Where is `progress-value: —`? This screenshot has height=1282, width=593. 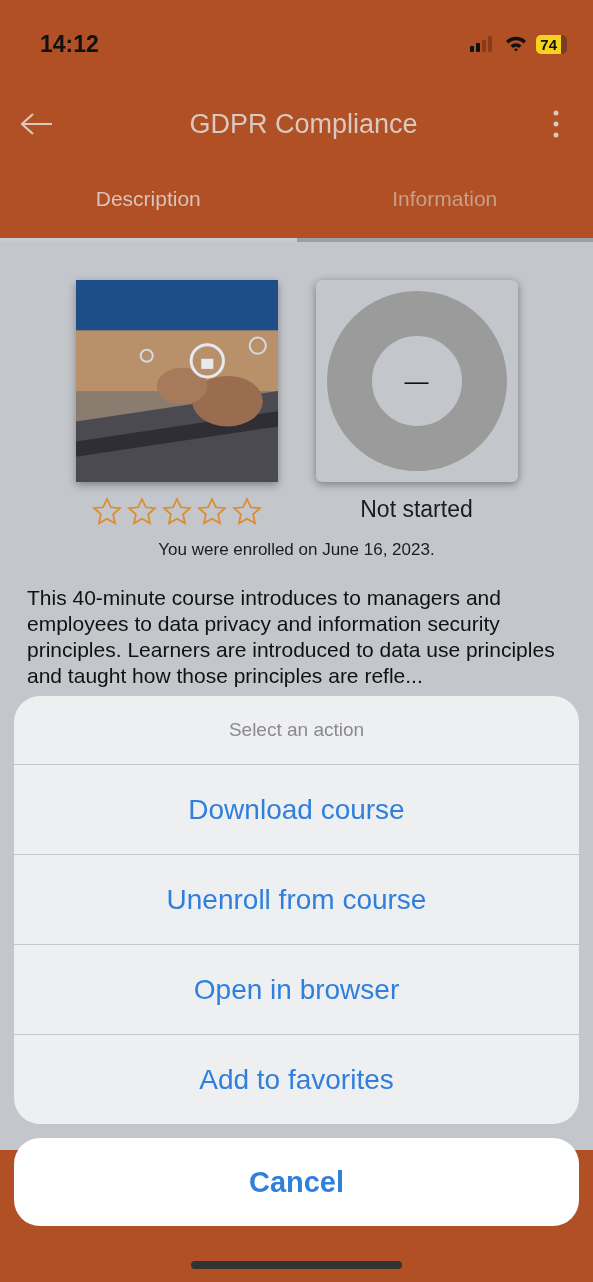 progress-value: — is located at coordinates (416, 381).